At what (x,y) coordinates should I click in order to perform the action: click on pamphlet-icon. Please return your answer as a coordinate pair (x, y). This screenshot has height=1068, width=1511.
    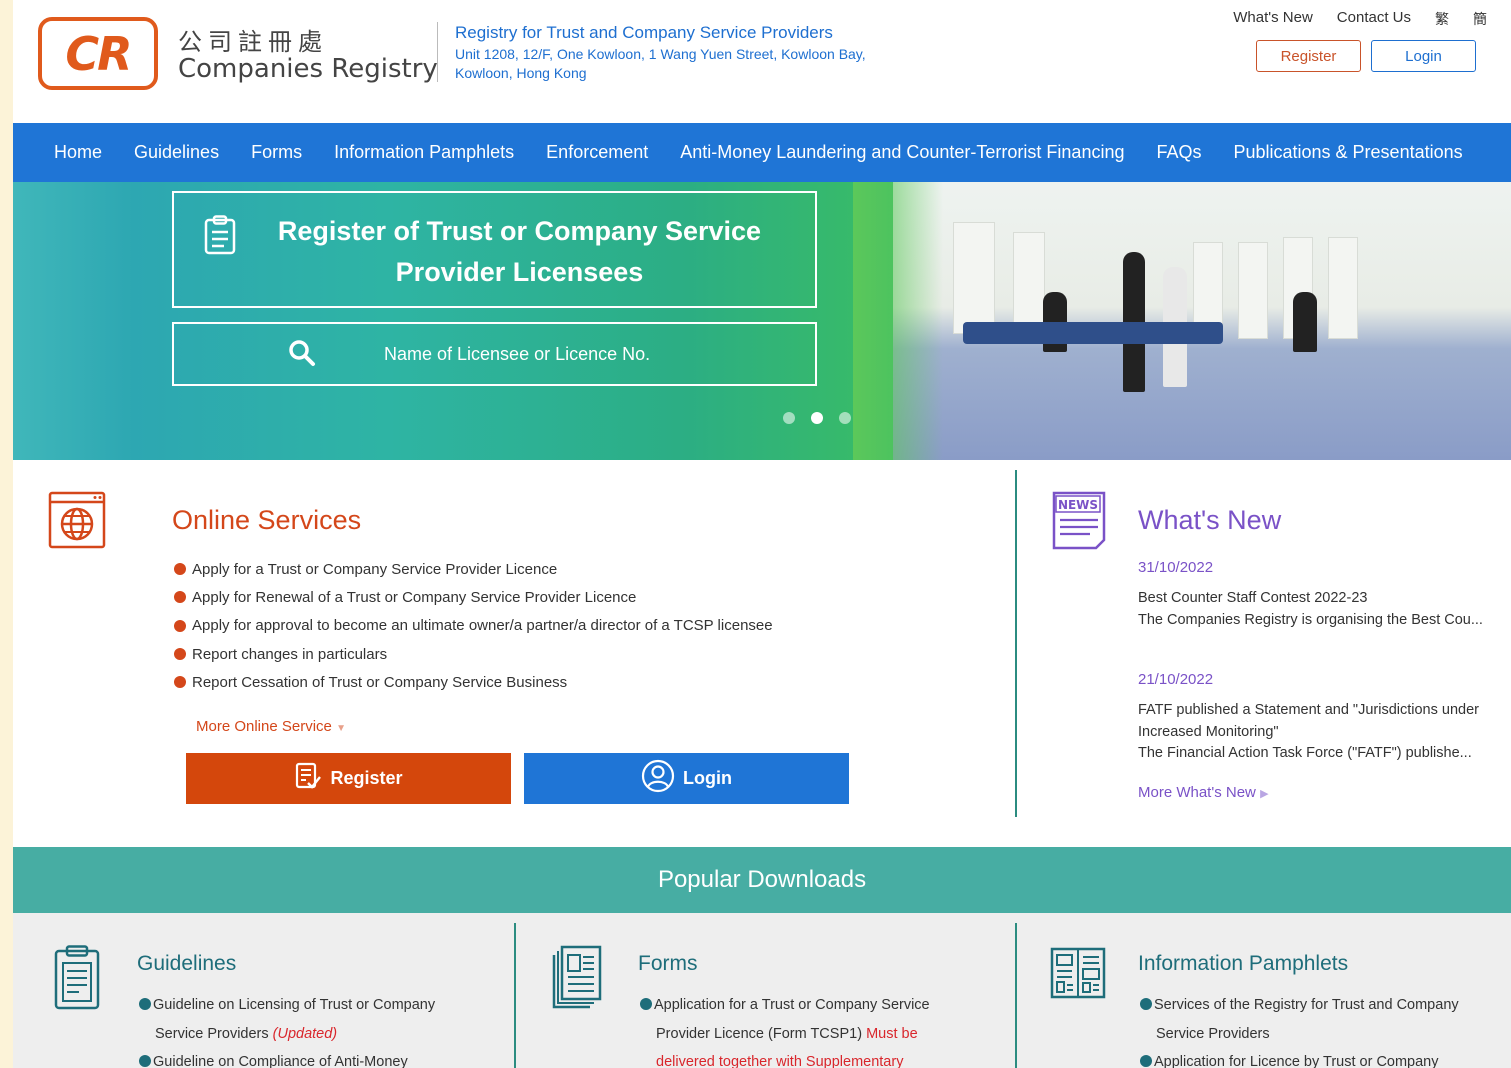
    Looking at the image, I should click on (1078, 975).